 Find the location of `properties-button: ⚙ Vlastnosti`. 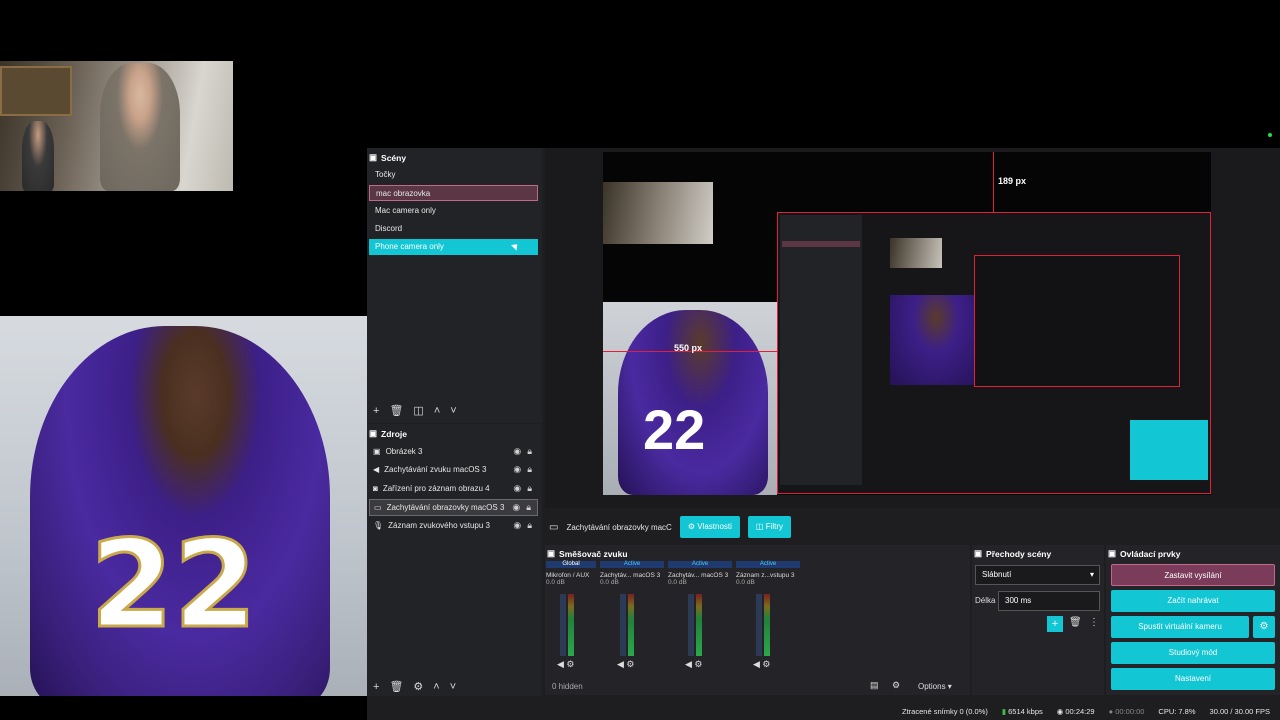

properties-button: ⚙ Vlastnosti is located at coordinates (709, 527).